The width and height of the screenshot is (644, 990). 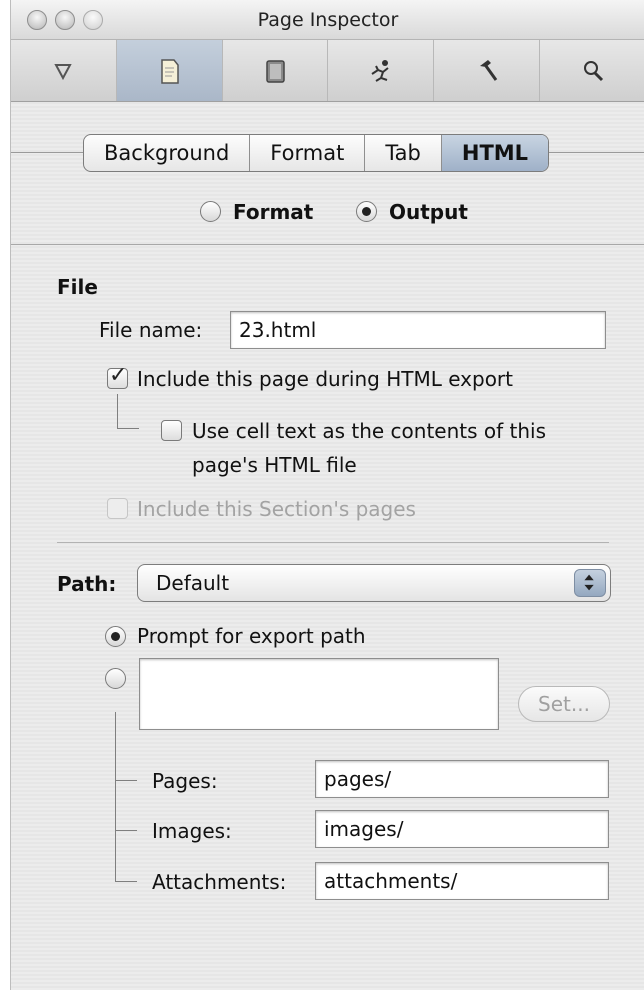 I want to click on images-label: Images:, so click(x=192, y=831).